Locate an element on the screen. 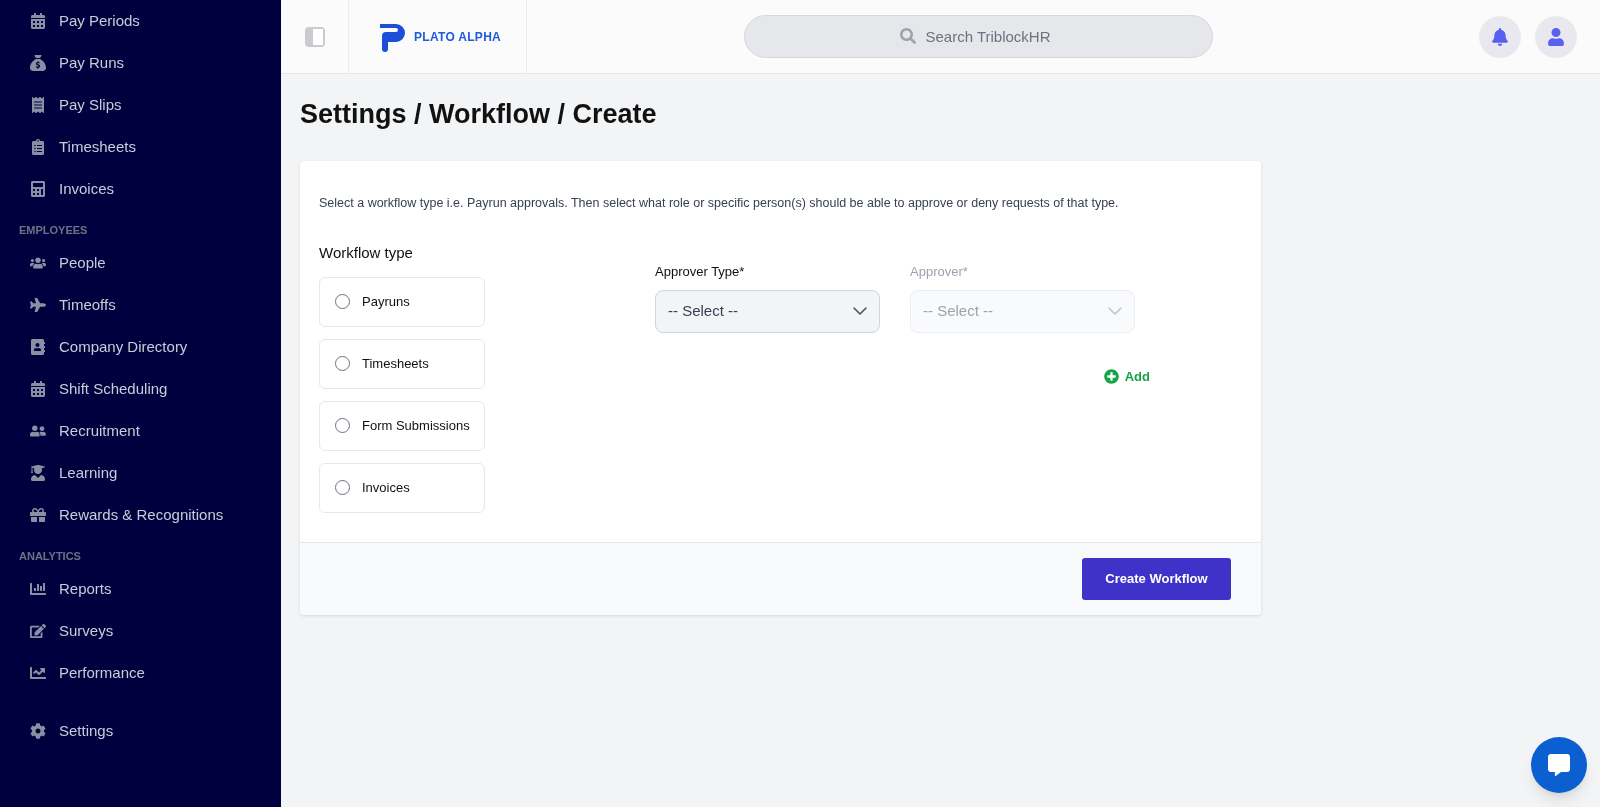  workflow-type-option: Form Submissions is located at coordinates (402, 425).